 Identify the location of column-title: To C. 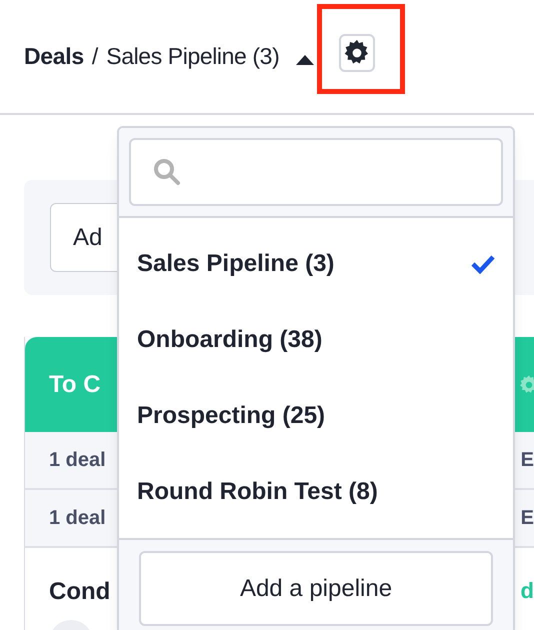
(75, 385).